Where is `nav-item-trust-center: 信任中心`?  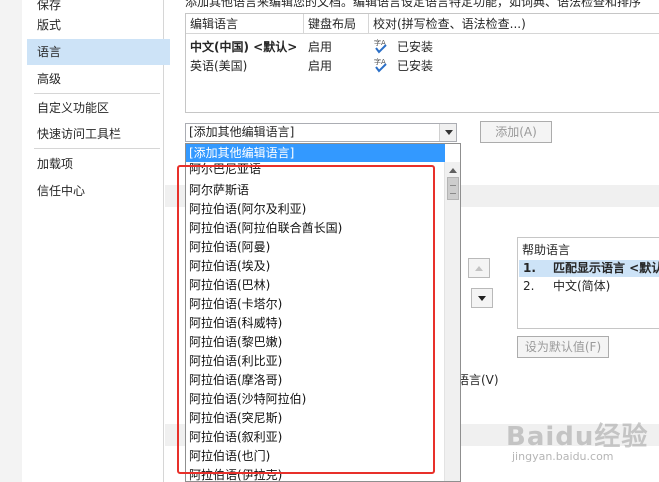
nav-item-trust-center: 信任中心 is located at coordinates (98, 191).